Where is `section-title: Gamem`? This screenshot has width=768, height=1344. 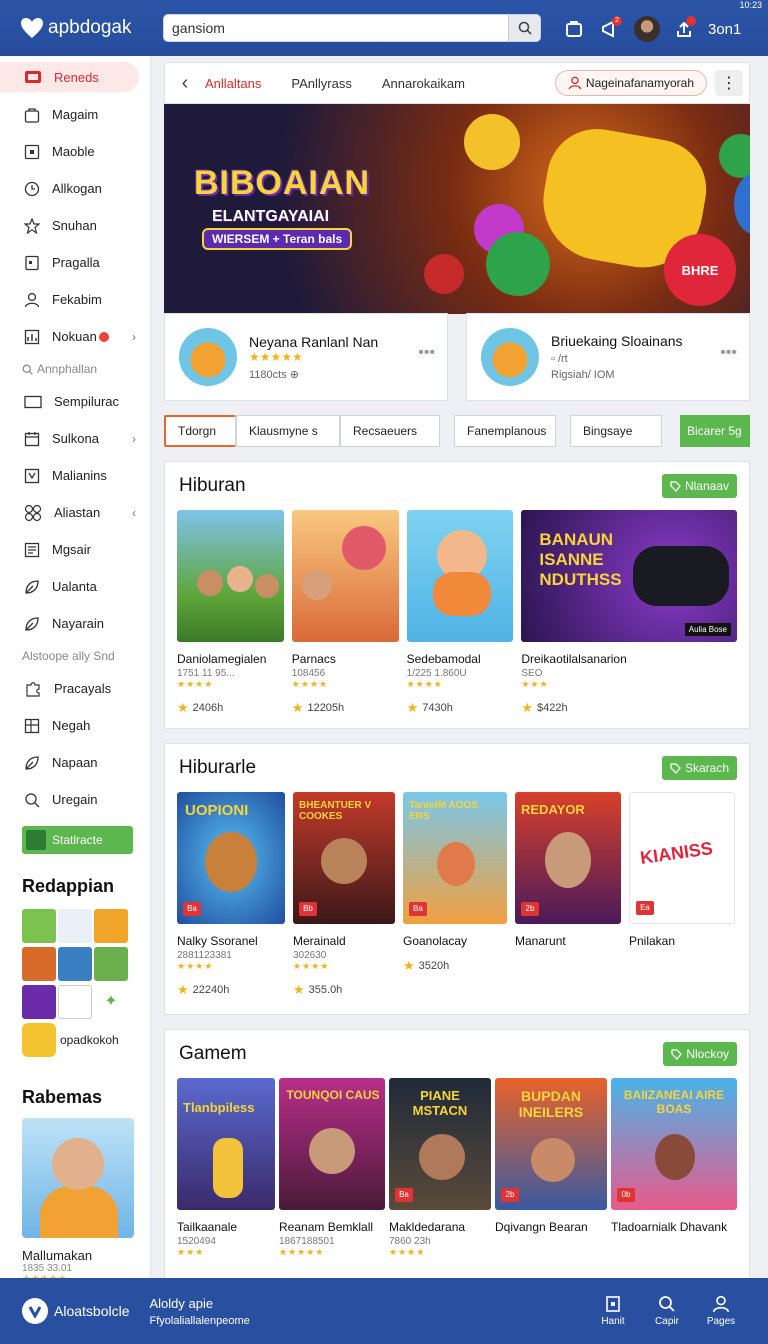 section-title: Gamem is located at coordinates (213, 1053).